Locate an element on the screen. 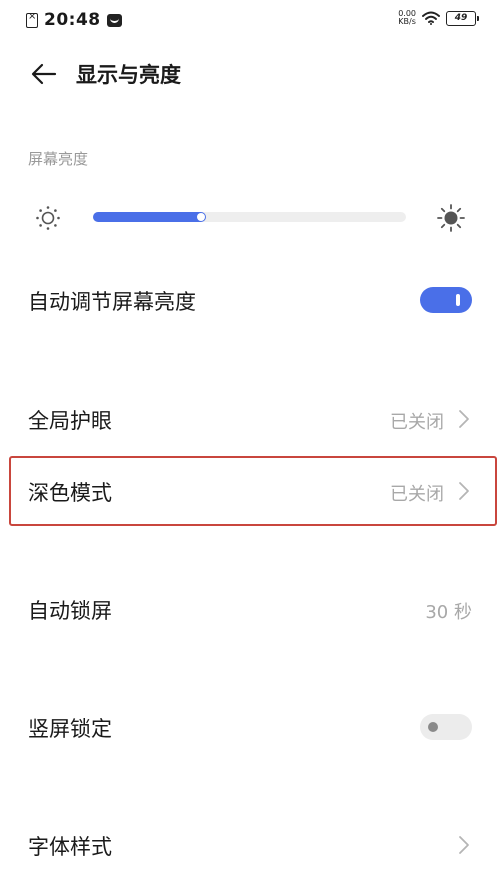 Image resolution: width=500 pixels, height=888 pixels. brightness-slider-fill is located at coordinates (149, 217).